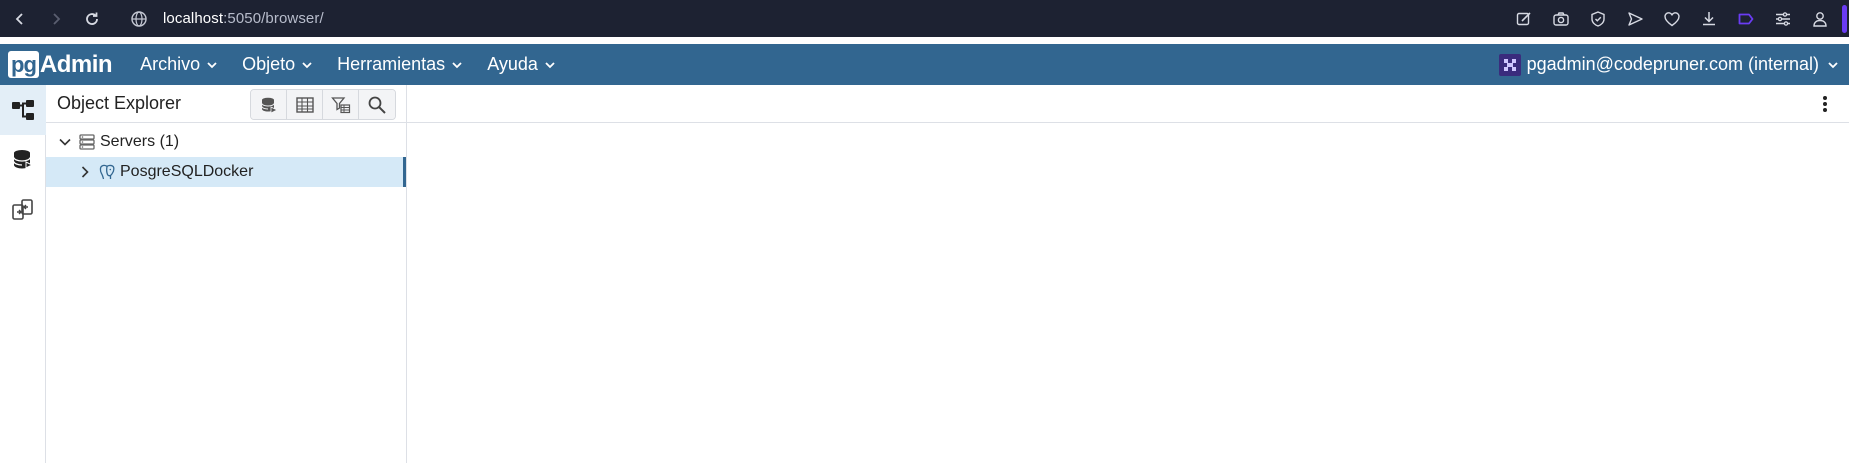  What do you see at coordinates (1844, 18) in the screenshot?
I see `sidebar-toggle-accent` at bounding box center [1844, 18].